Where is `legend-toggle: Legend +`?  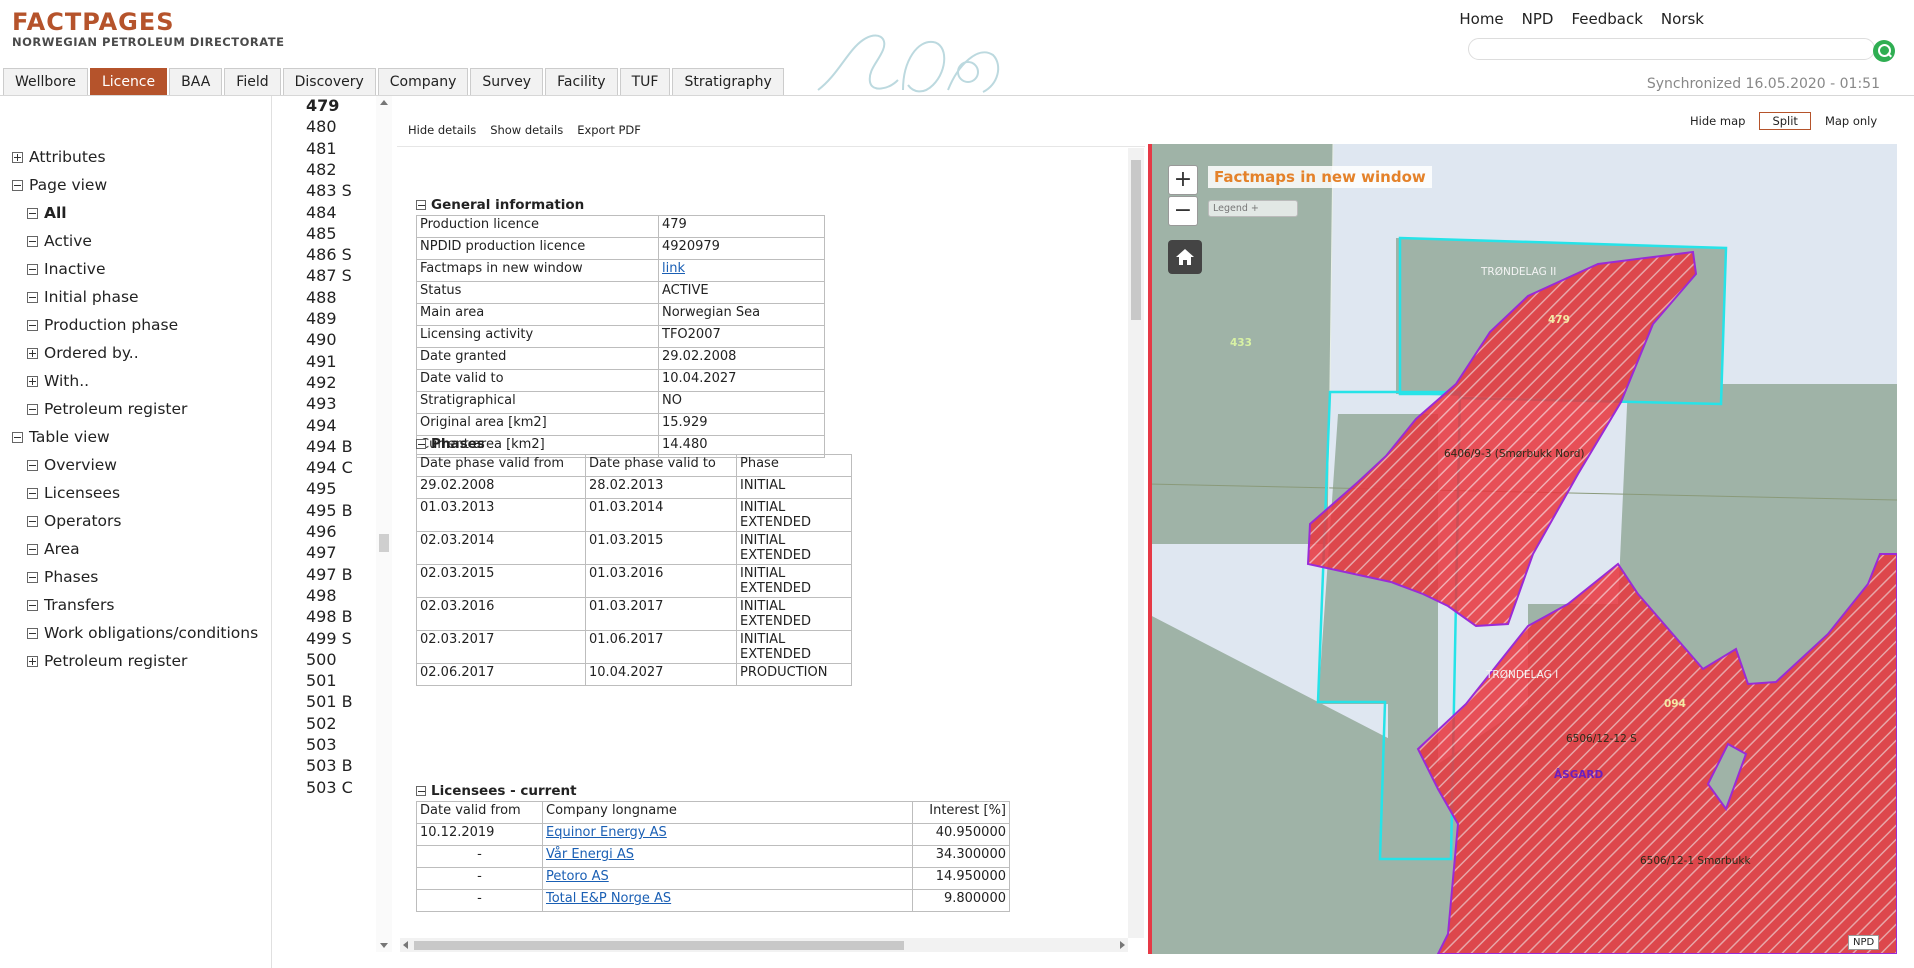 legend-toggle: Legend + is located at coordinates (1253, 208).